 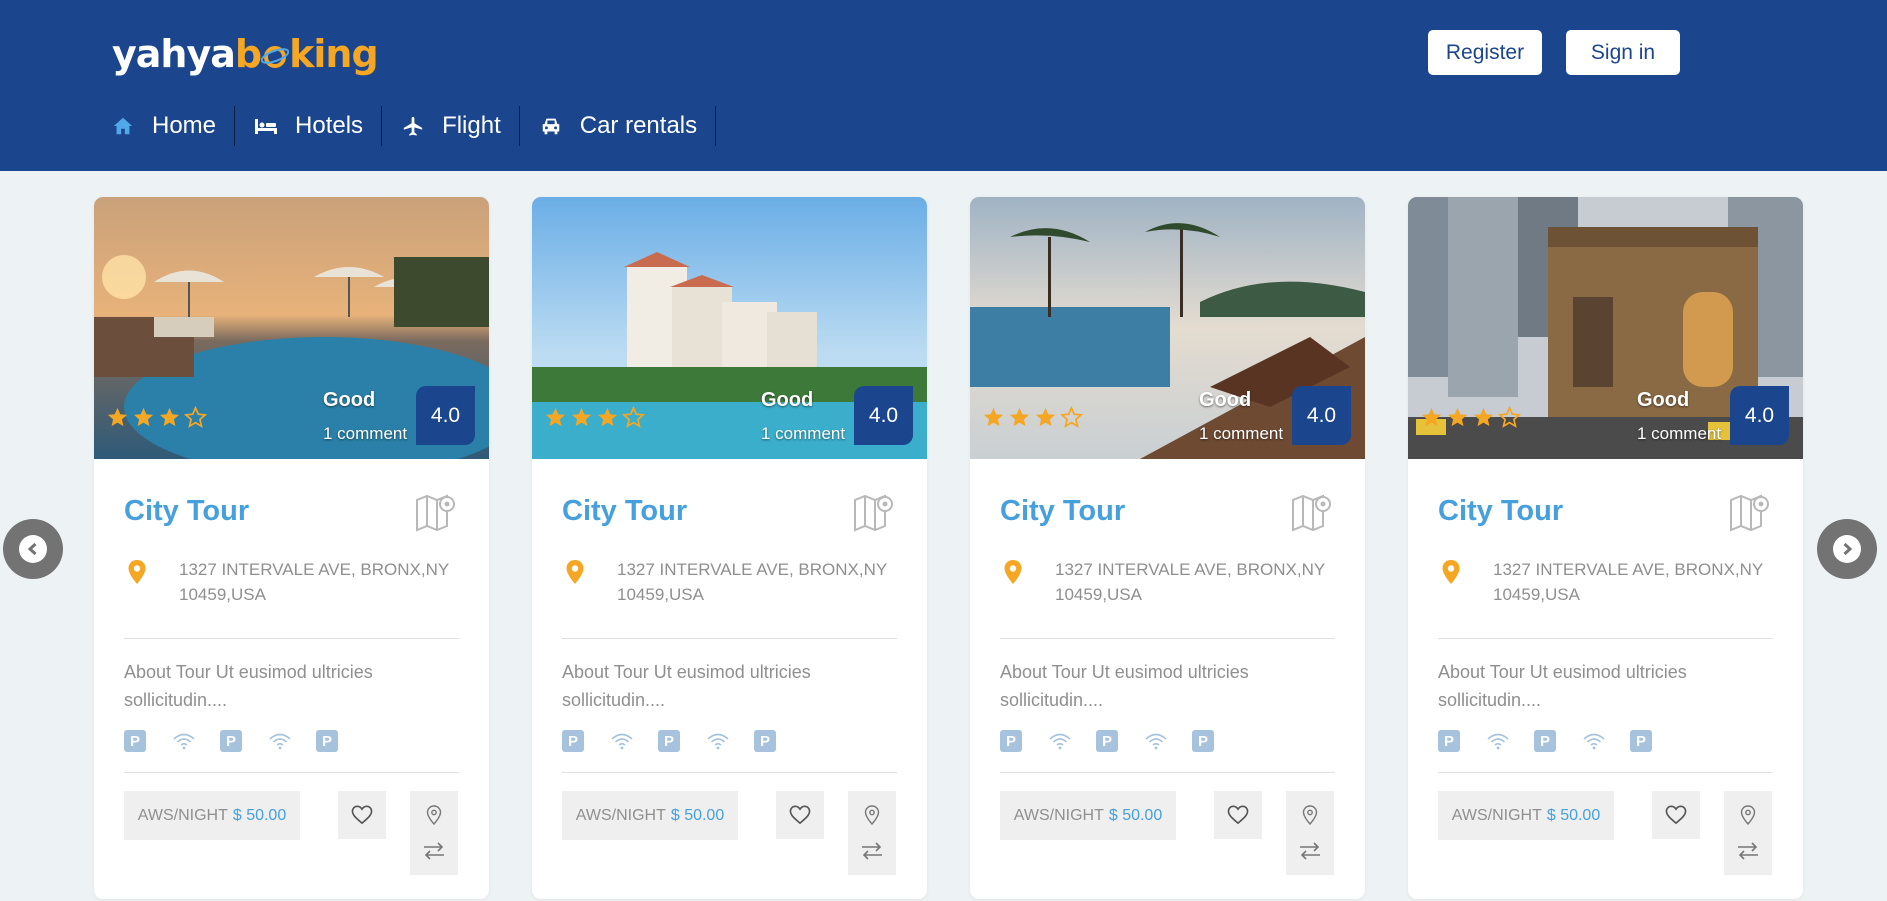 What do you see at coordinates (245, 54) in the screenshot?
I see `logo: yahyab king` at bounding box center [245, 54].